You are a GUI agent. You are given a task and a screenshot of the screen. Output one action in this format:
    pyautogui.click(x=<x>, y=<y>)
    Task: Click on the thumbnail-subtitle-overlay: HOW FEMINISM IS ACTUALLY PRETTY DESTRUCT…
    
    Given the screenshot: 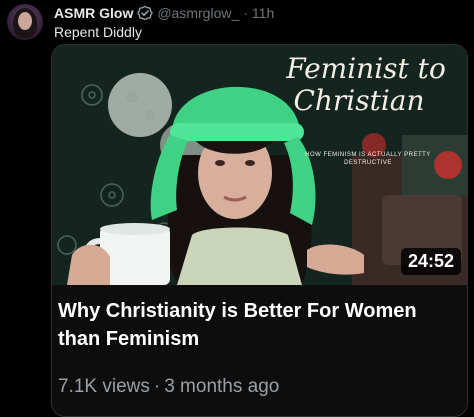 What is the action you would take?
    pyautogui.click(x=368, y=159)
    